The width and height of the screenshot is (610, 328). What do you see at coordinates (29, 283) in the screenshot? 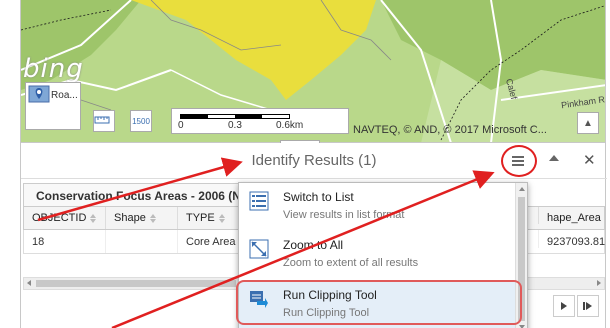
I see `scroll-left-icon` at bounding box center [29, 283].